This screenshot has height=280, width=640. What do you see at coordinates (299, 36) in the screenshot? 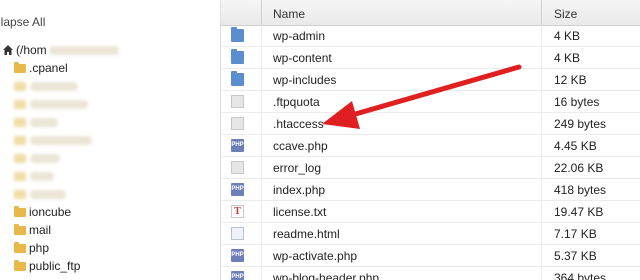
I see `file-name: wp-admin` at bounding box center [299, 36].